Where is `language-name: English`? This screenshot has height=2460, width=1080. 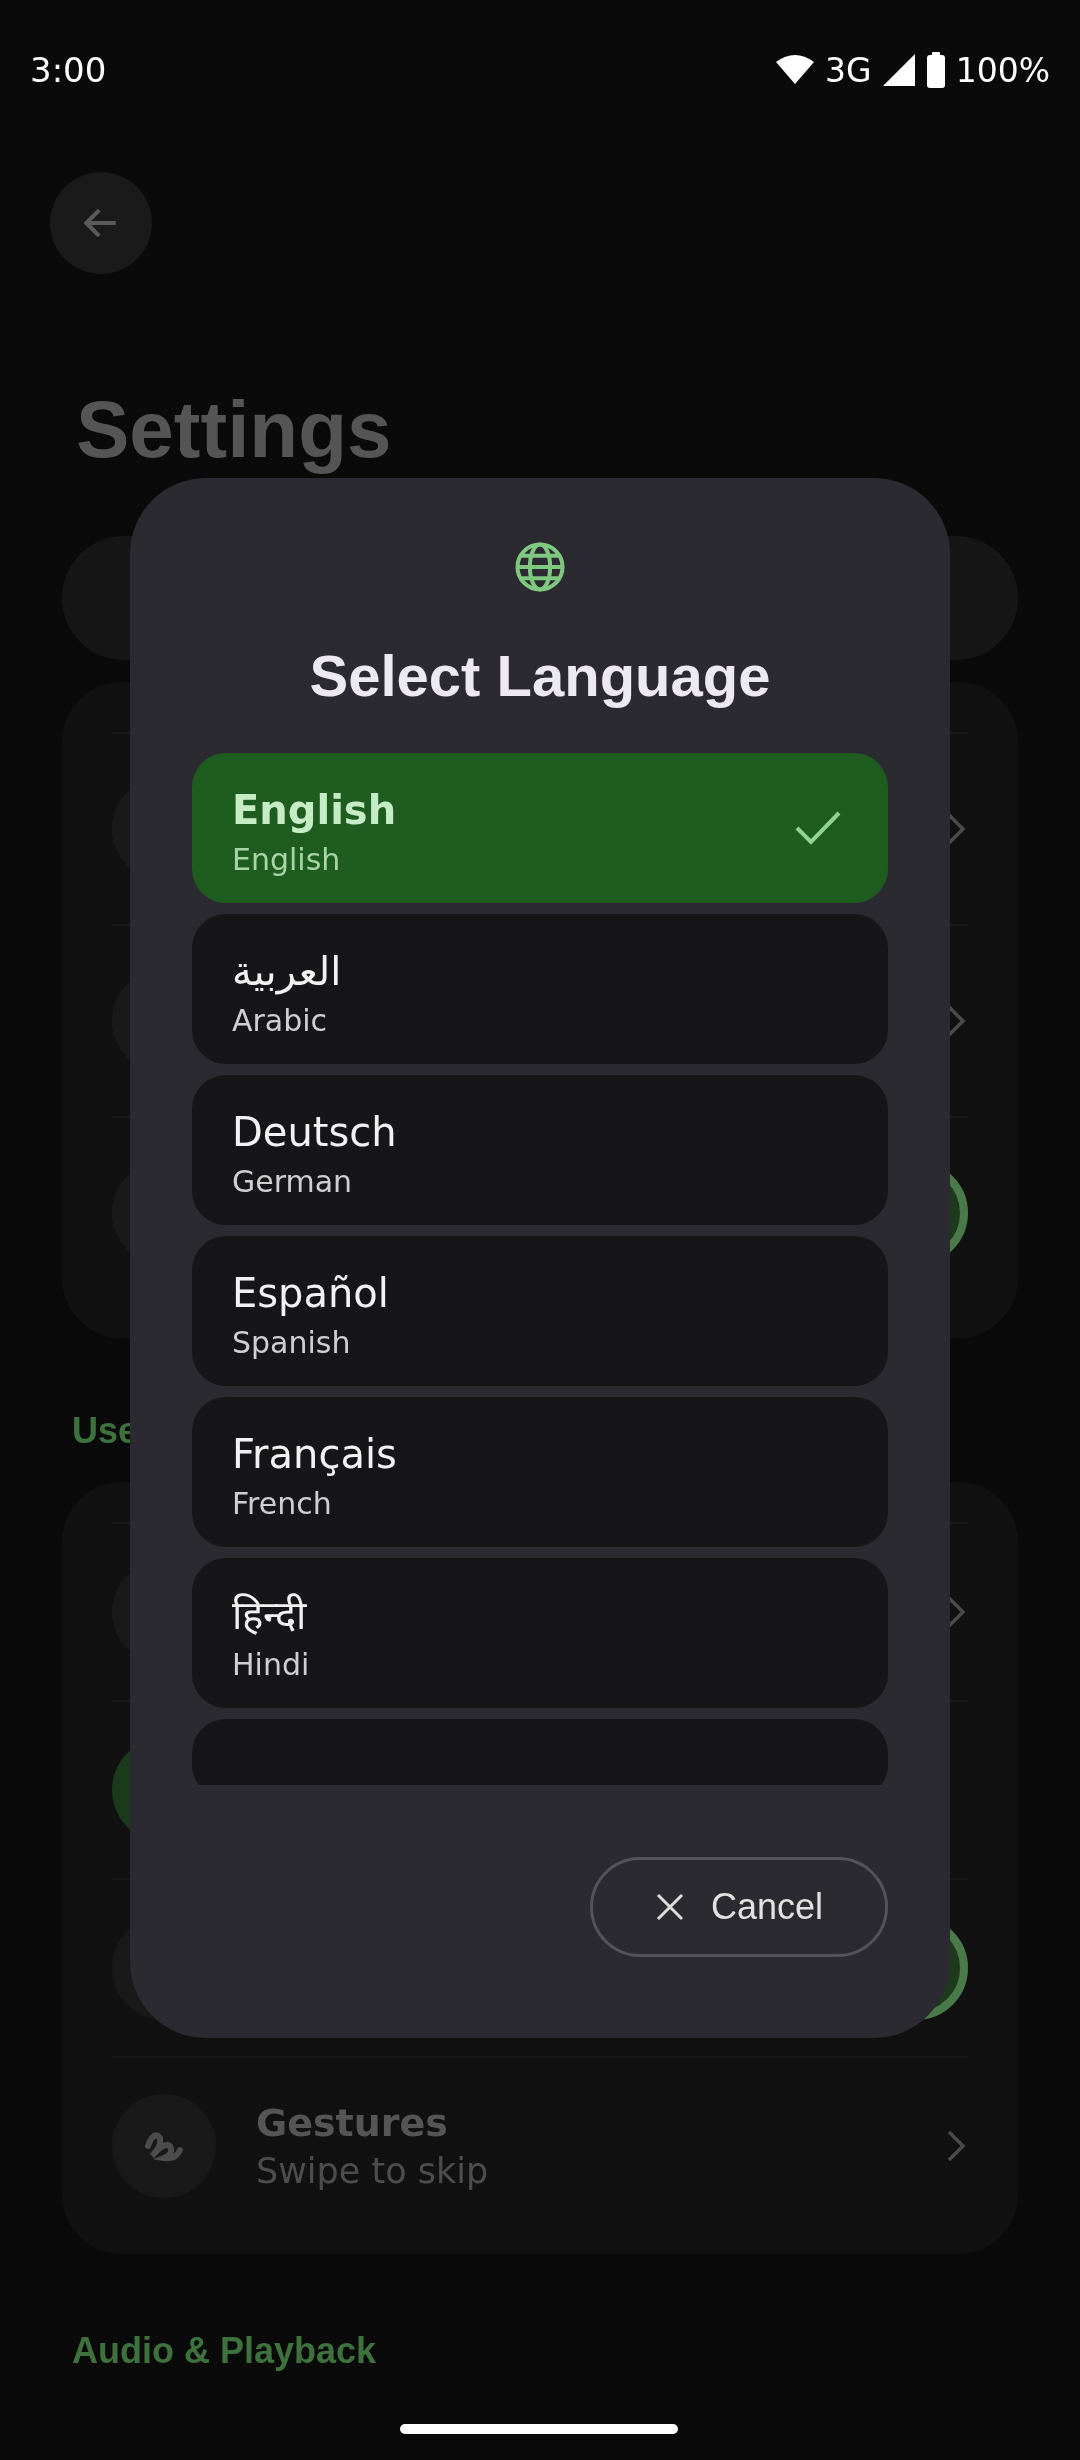 language-name: English is located at coordinates (314, 810).